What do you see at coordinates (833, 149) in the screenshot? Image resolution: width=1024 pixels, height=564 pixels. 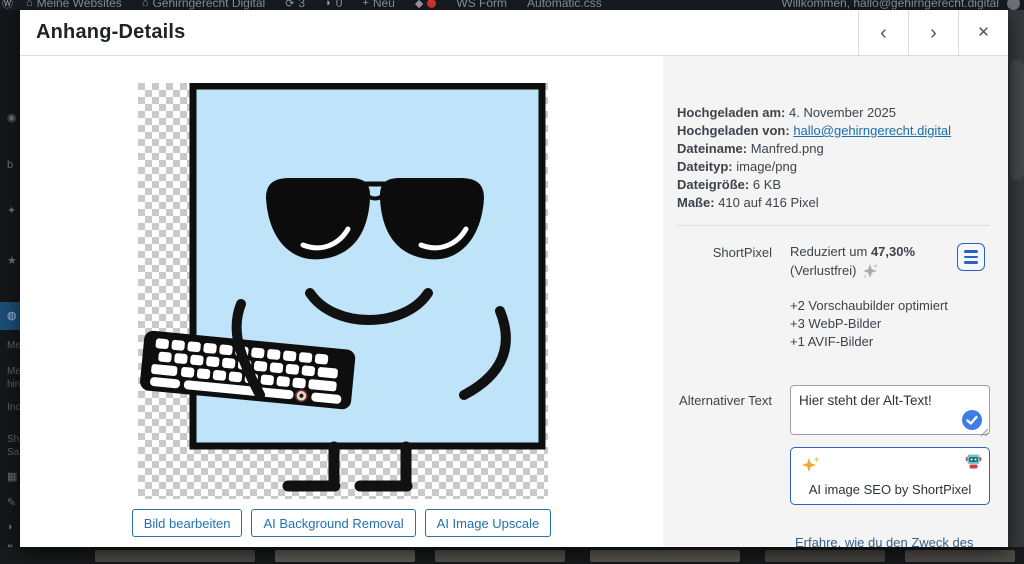 I see `filename-row: Dateiname: Manfred.png` at bounding box center [833, 149].